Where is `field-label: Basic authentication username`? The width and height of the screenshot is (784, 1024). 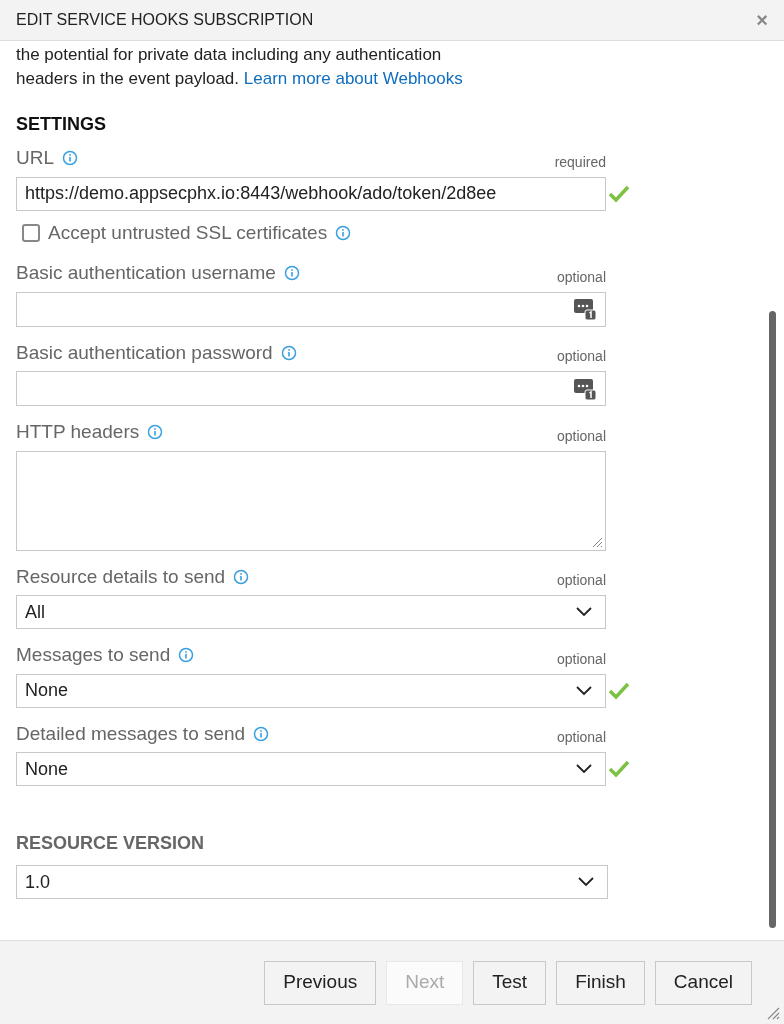
field-label: Basic authentication username is located at coordinates (146, 273).